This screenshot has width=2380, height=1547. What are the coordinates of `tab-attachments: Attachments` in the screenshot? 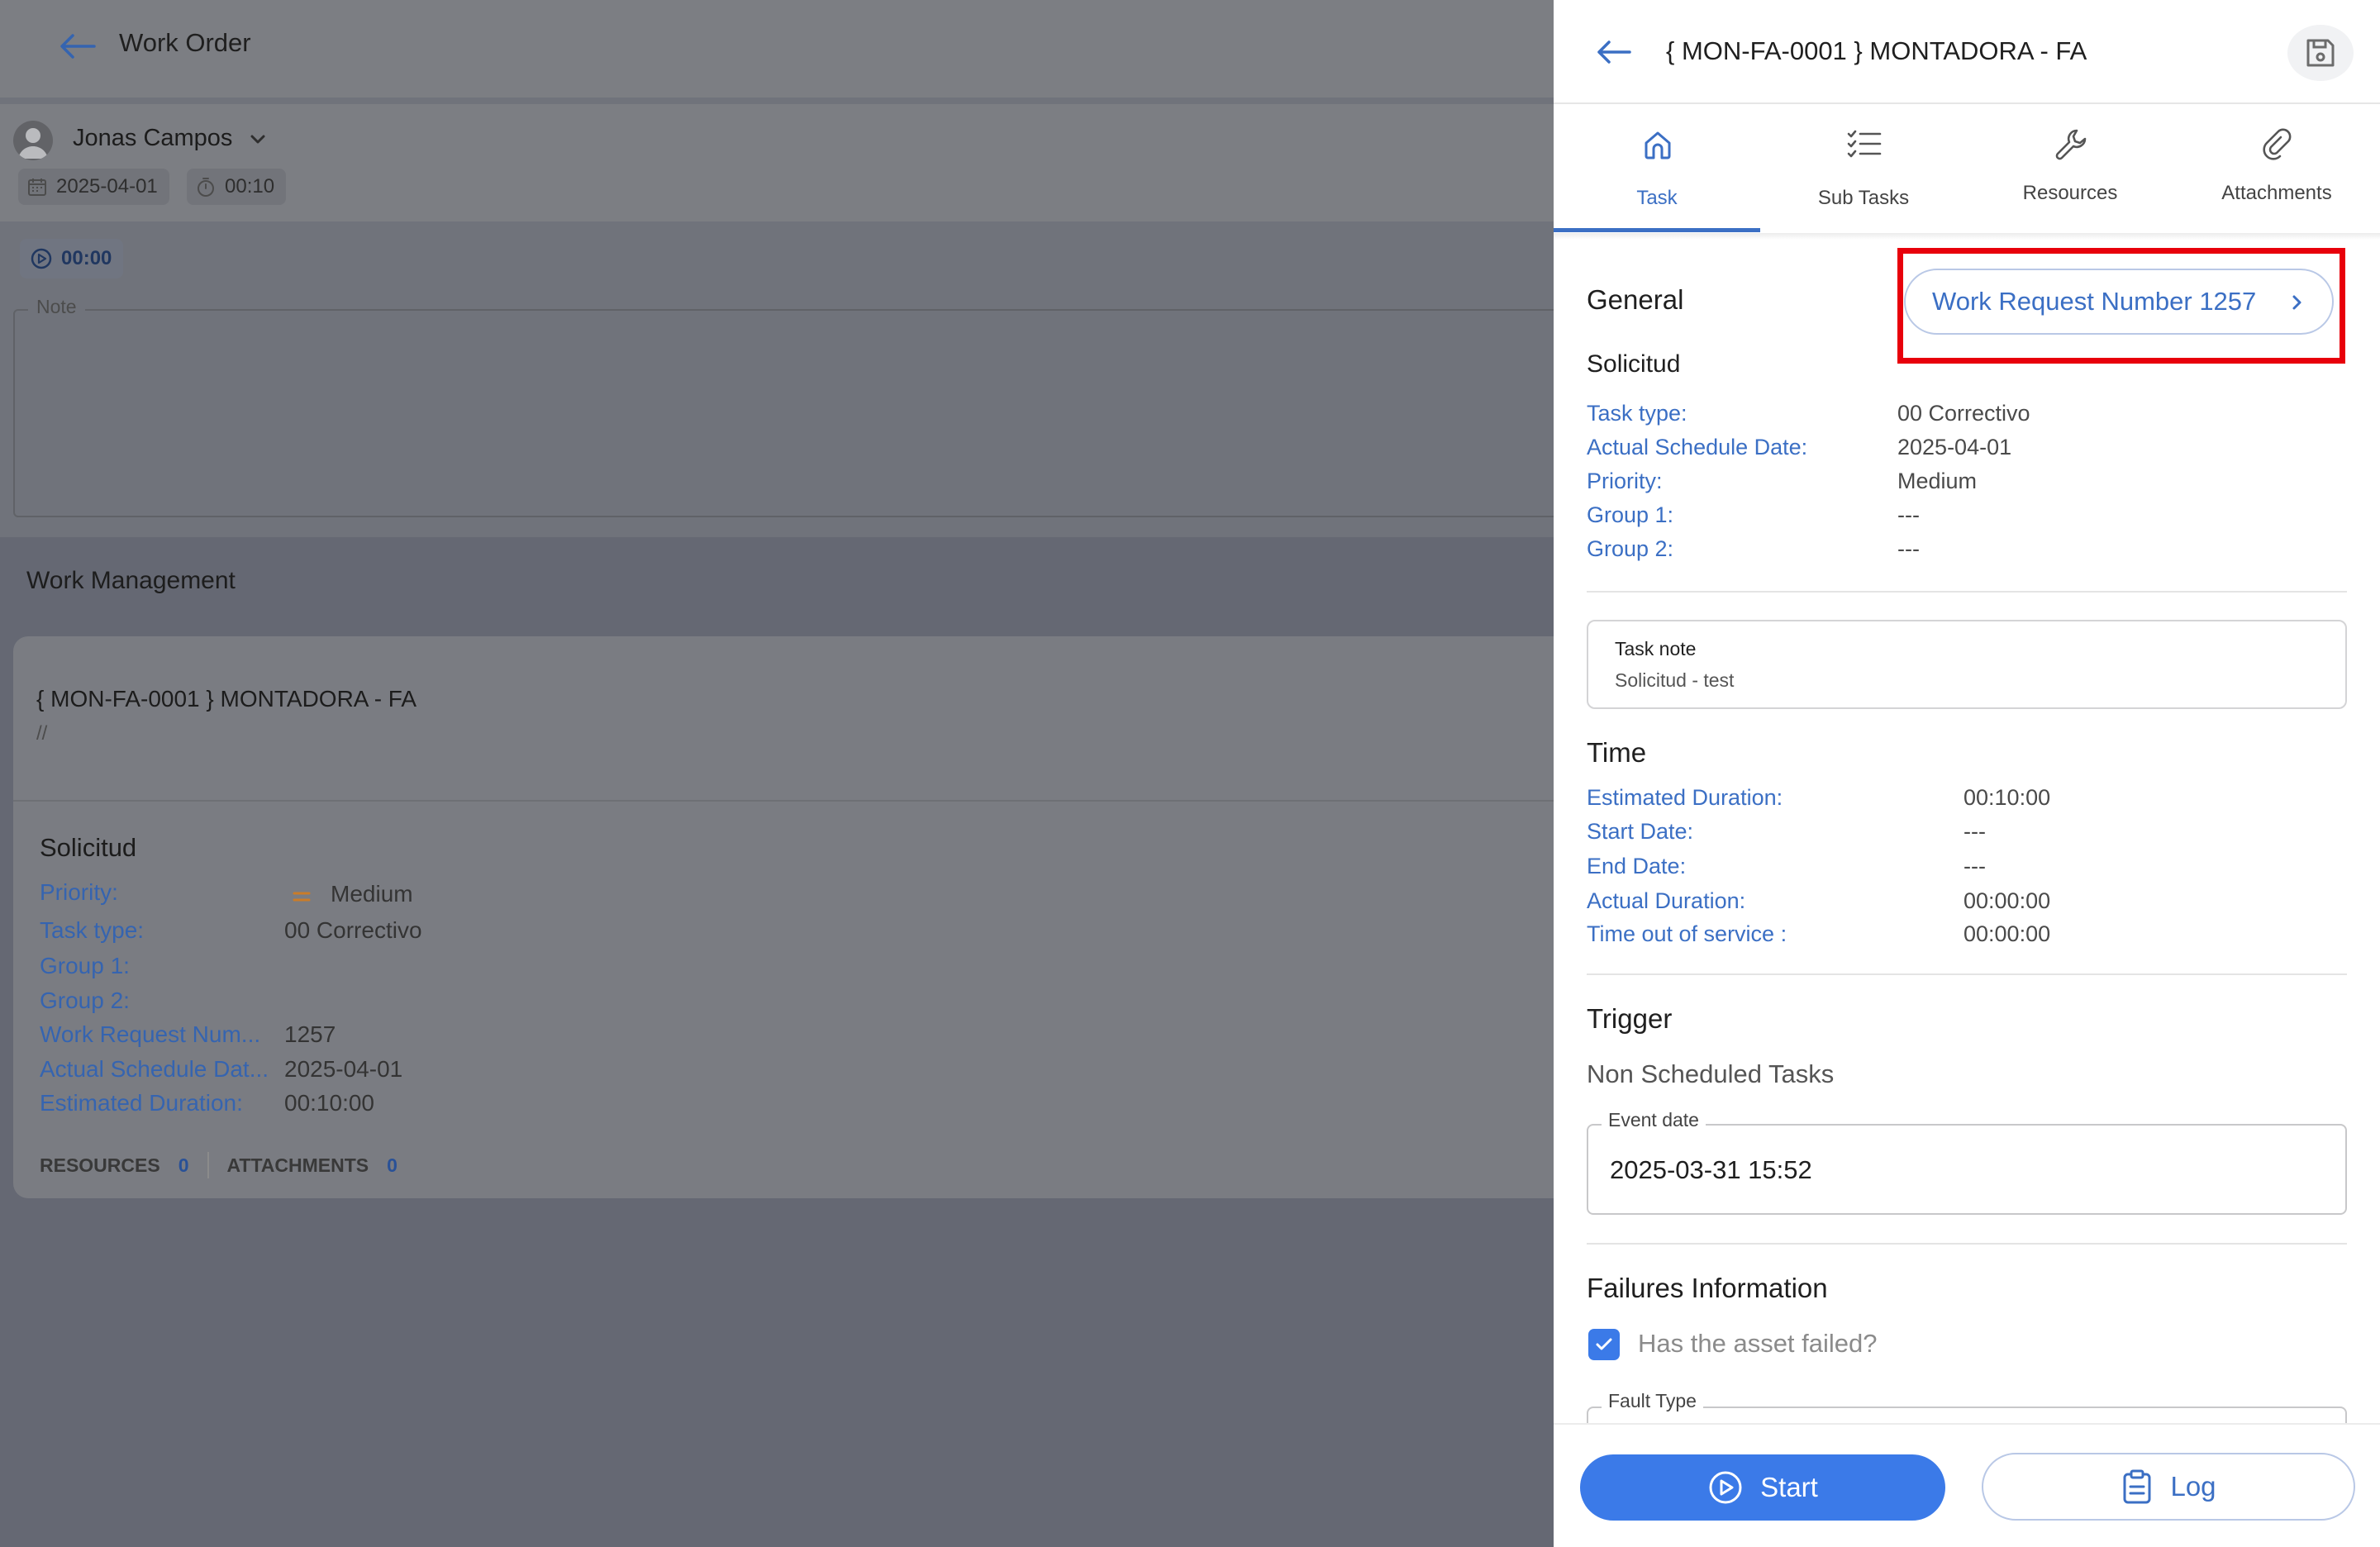 It's located at (2276, 169).